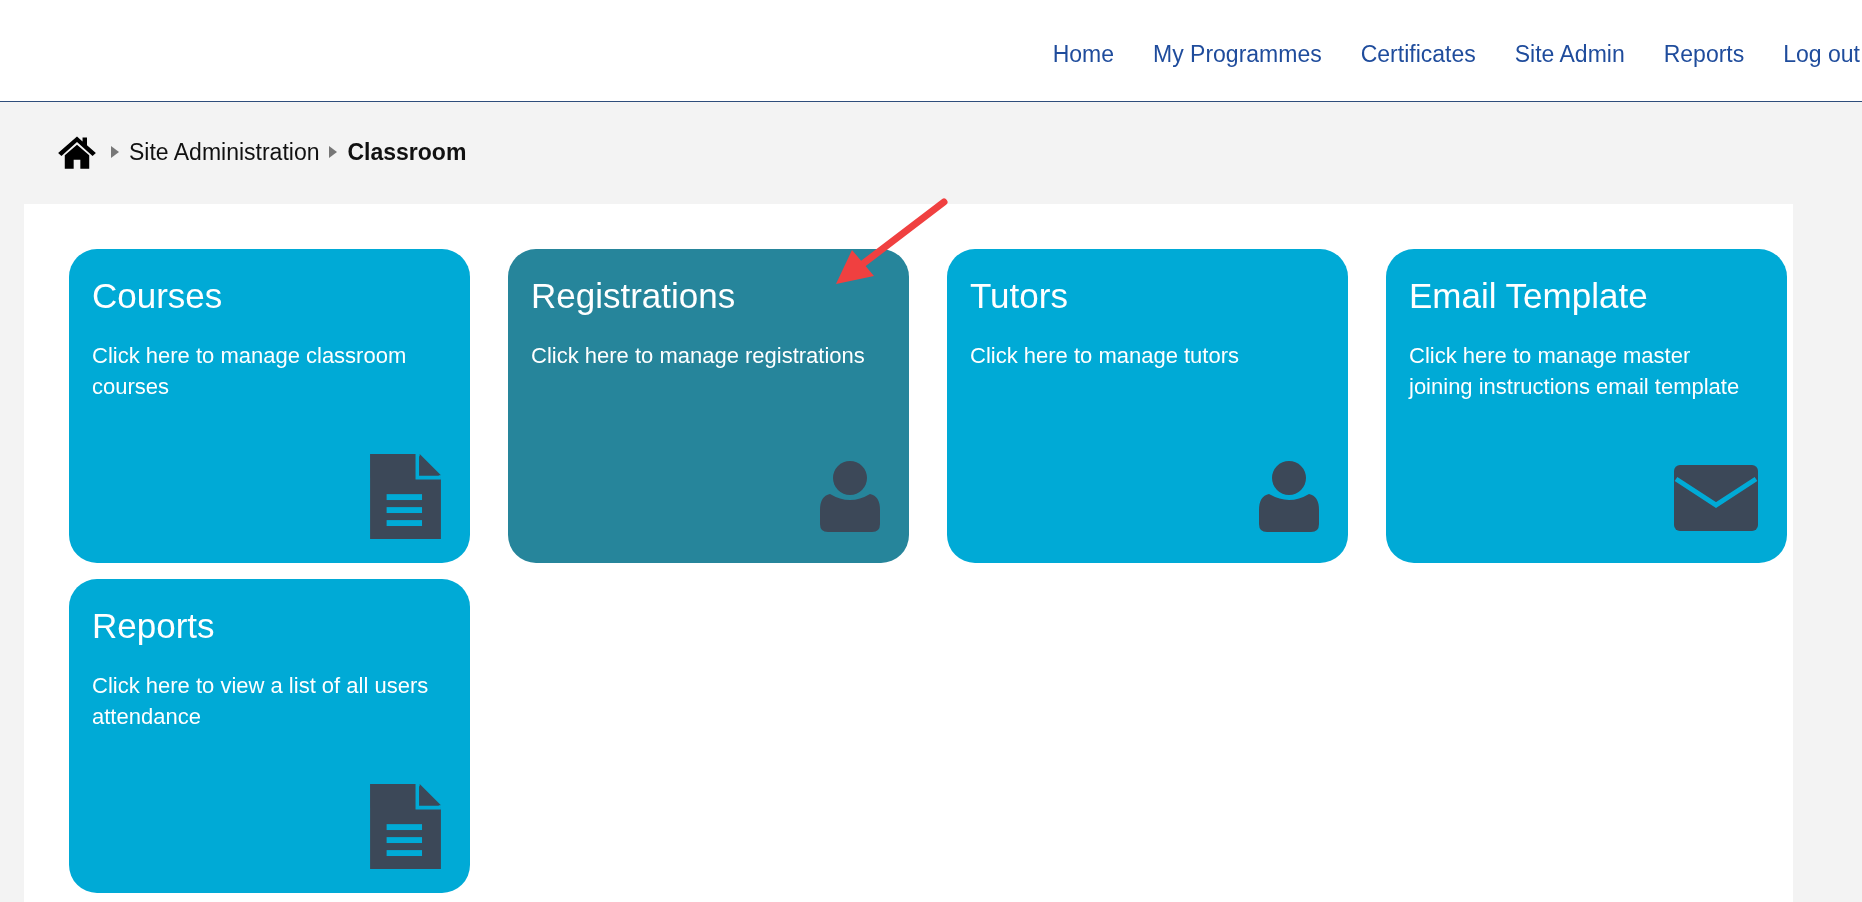 This screenshot has height=902, width=1862. Describe the element at coordinates (77, 152) in the screenshot. I see `home-icon` at that location.